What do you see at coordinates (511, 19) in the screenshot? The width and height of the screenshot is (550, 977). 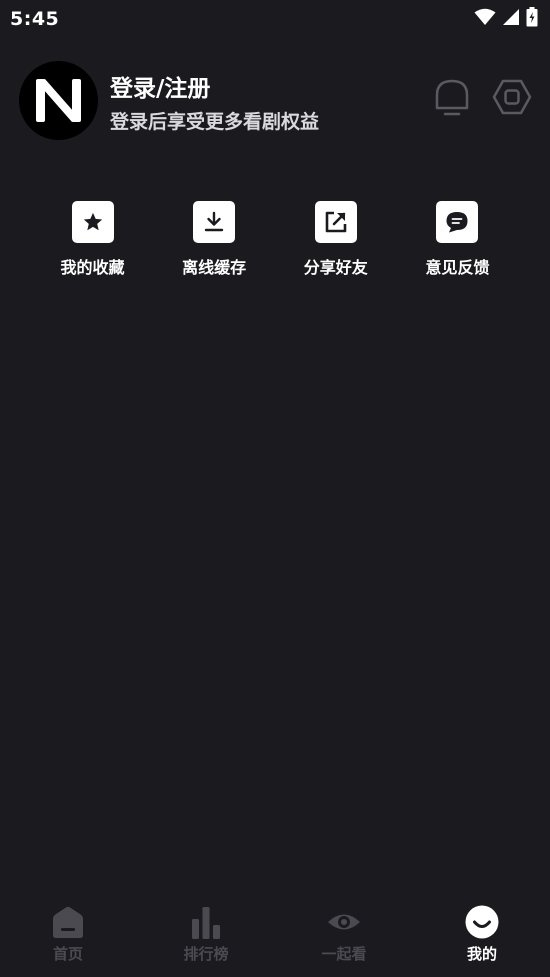 I see `signal-icon` at bounding box center [511, 19].